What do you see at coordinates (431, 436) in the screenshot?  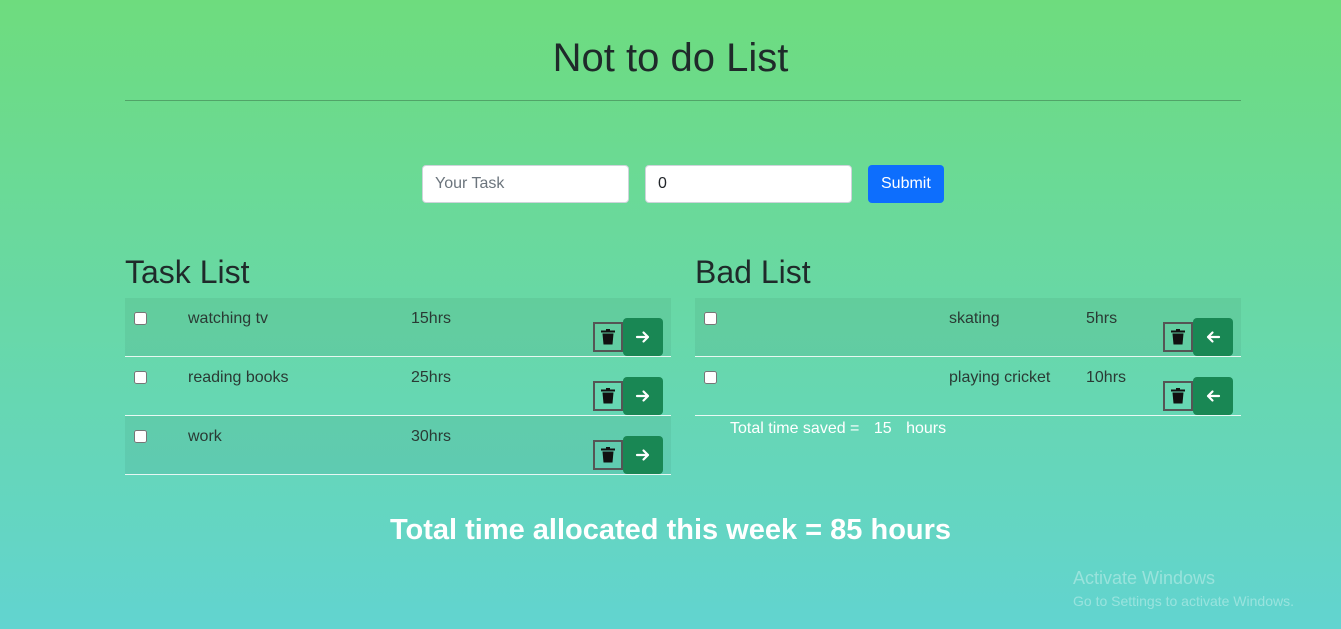 I see `task-hours: 30hrs` at bounding box center [431, 436].